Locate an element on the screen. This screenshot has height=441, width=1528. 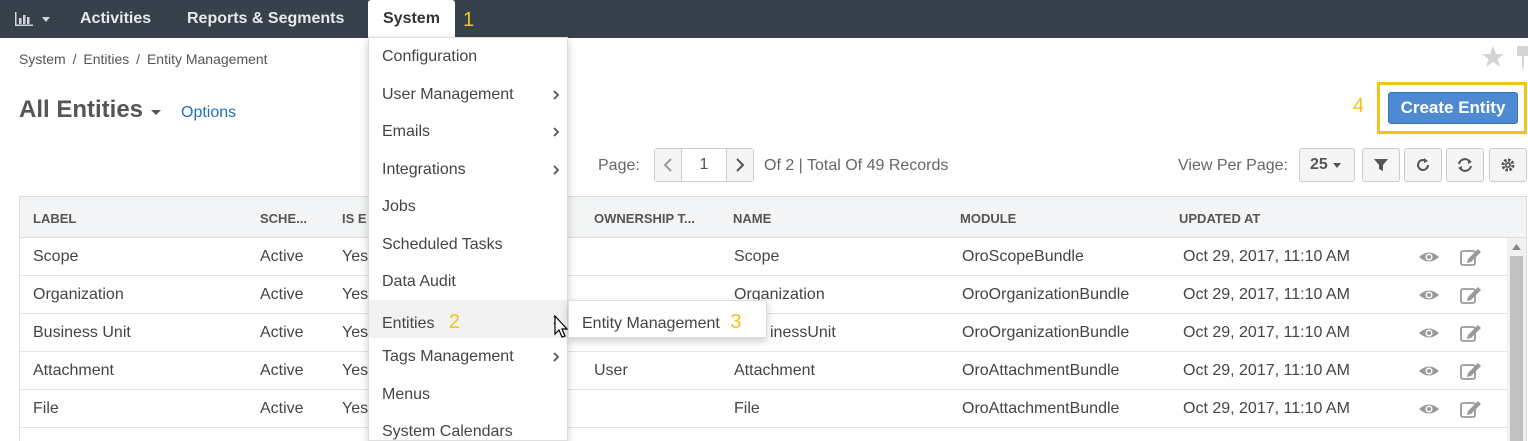
create-entity-button: Create Entity is located at coordinates (1453, 108).